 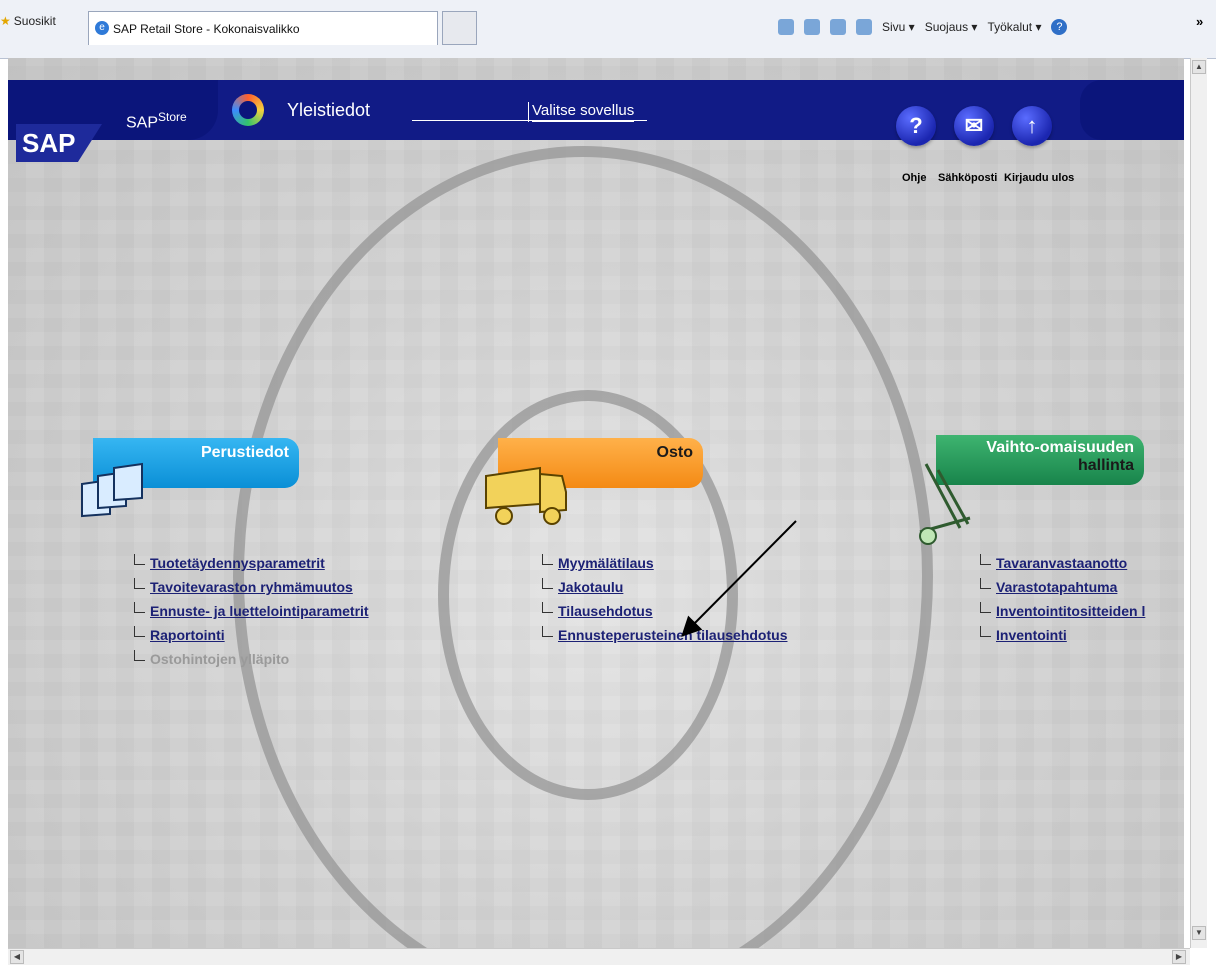 I want to click on email-button: ✉, so click(x=974, y=126).